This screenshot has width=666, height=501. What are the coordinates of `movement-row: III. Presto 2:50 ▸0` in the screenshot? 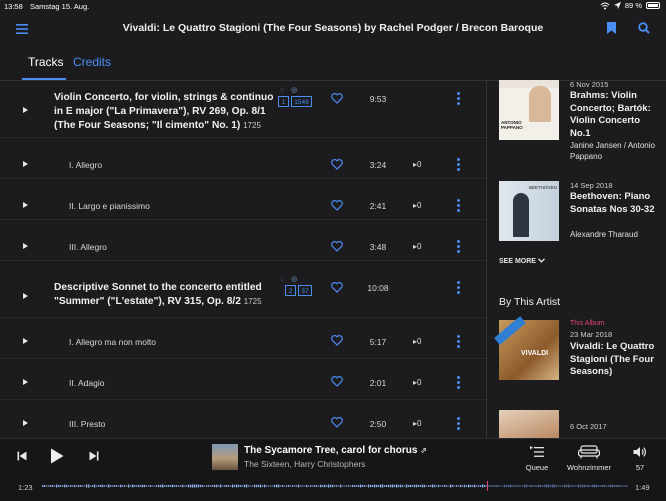 It's located at (243, 419).